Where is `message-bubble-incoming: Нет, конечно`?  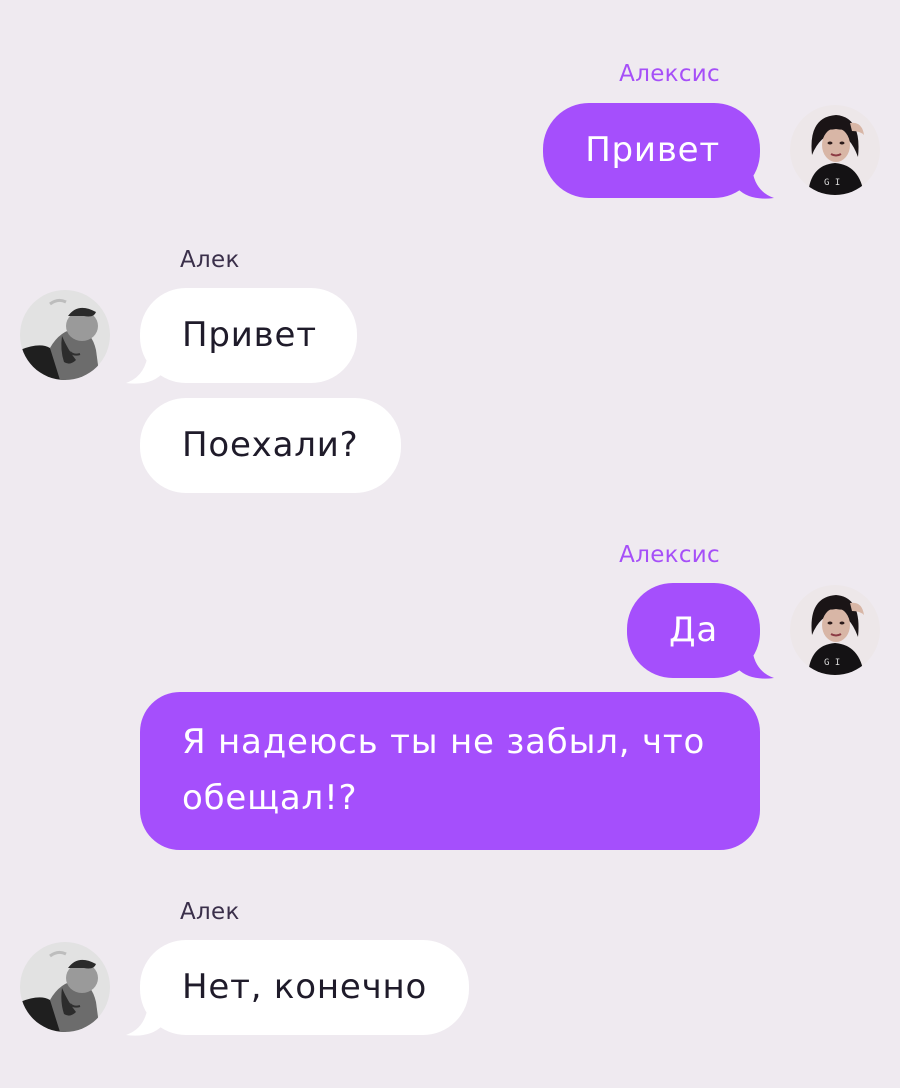
message-bubble-incoming: Нет, конечно is located at coordinates (305, 987).